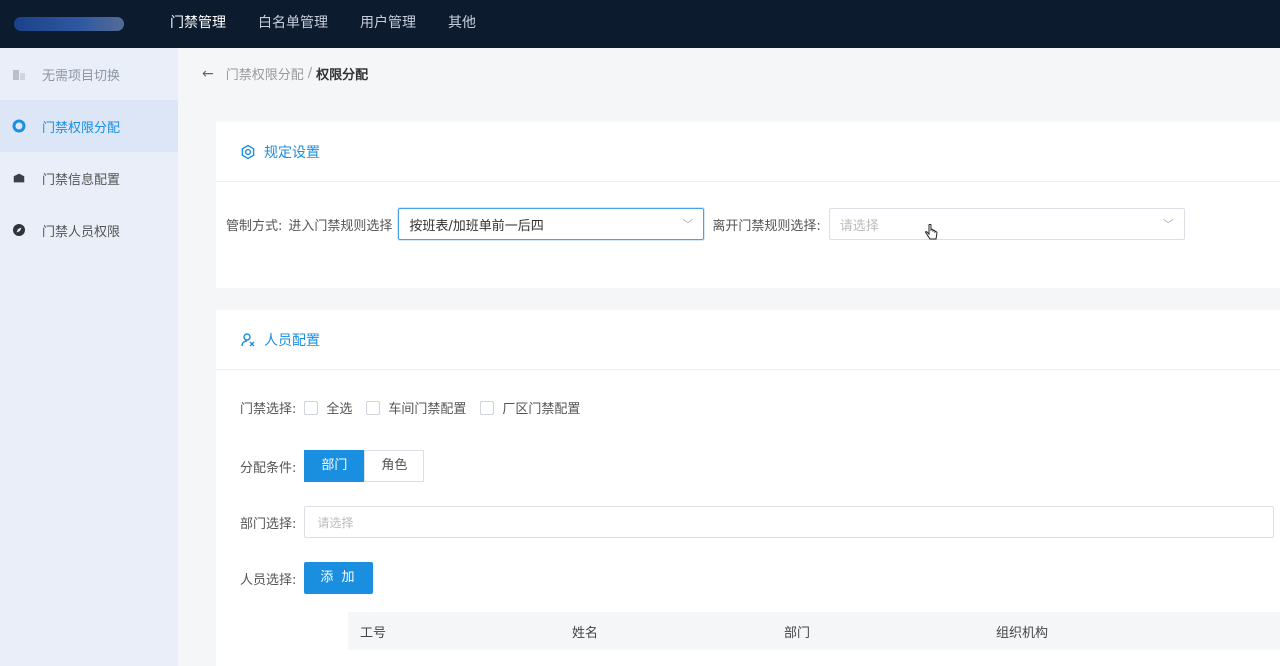 The width and height of the screenshot is (1280, 666). What do you see at coordinates (81, 180) in the screenshot?
I see `sidebar-item-label: 门禁信息配置` at bounding box center [81, 180].